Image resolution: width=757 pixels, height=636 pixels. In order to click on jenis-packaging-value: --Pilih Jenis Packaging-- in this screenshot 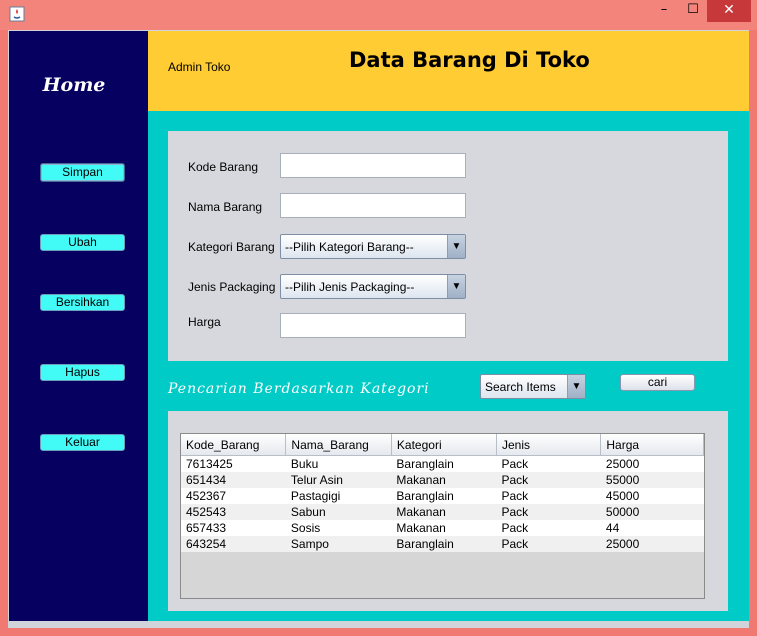, I will do `click(350, 287)`.